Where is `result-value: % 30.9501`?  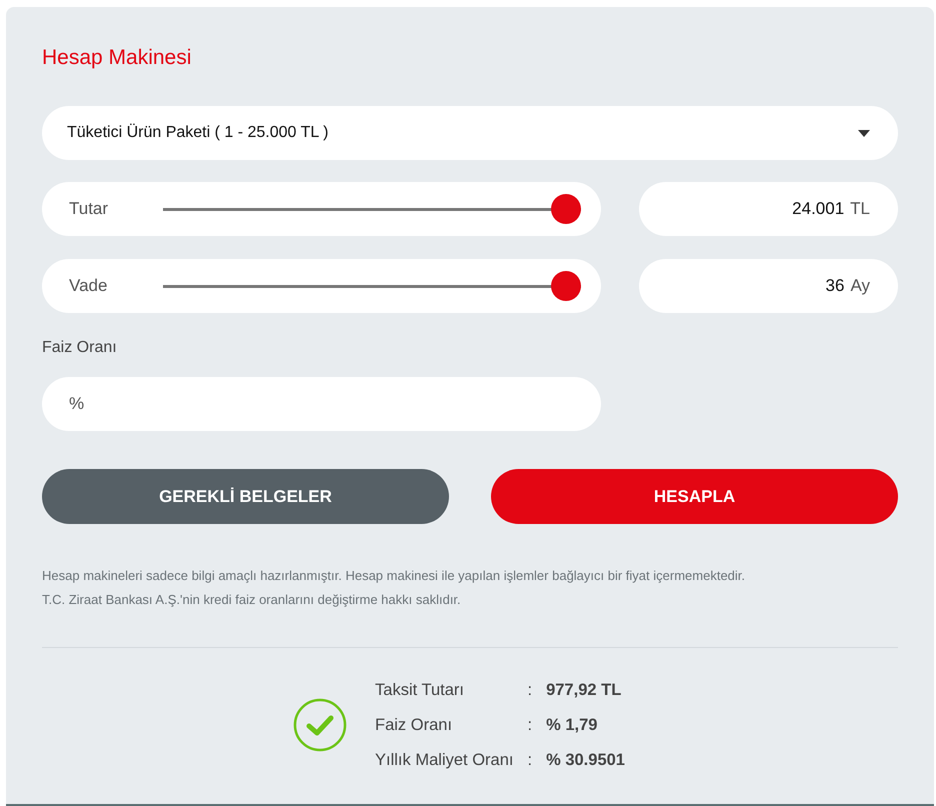
result-value: % 30.9501 is located at coordinates (585, 760).